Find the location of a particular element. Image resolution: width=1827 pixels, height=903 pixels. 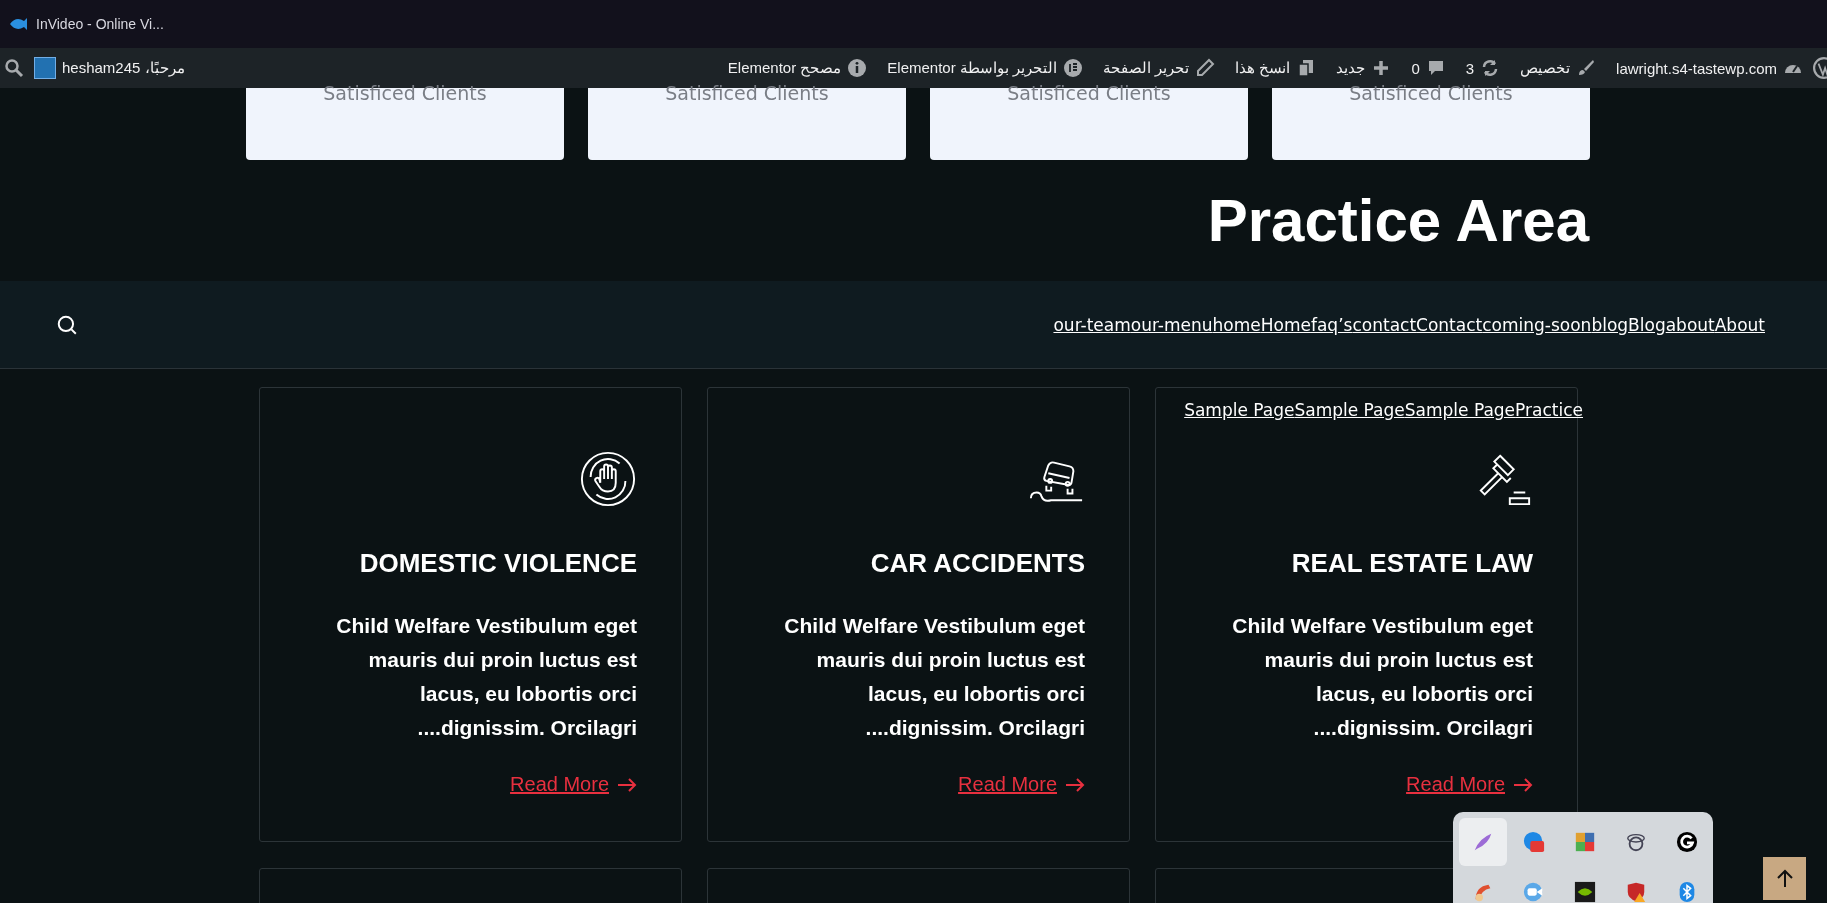

nav-link: our-team is located at coordinates (1092, 324).